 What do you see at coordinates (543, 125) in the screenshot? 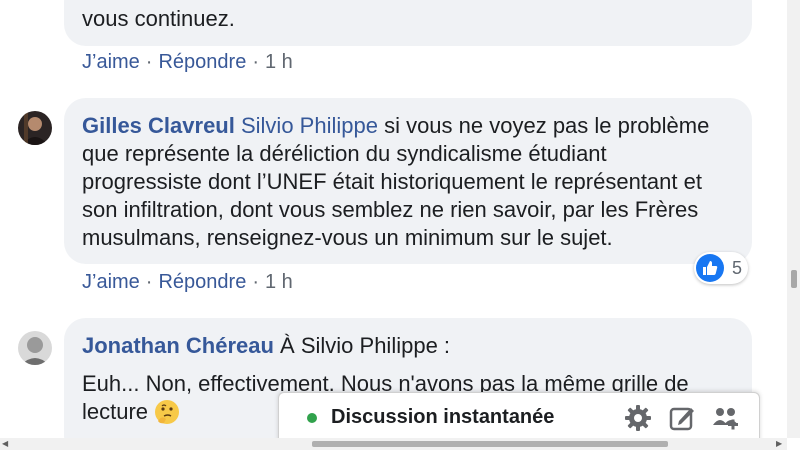
I see `comment-text: si vous ne voyez pas le problème` at bounding box center [543, 125].